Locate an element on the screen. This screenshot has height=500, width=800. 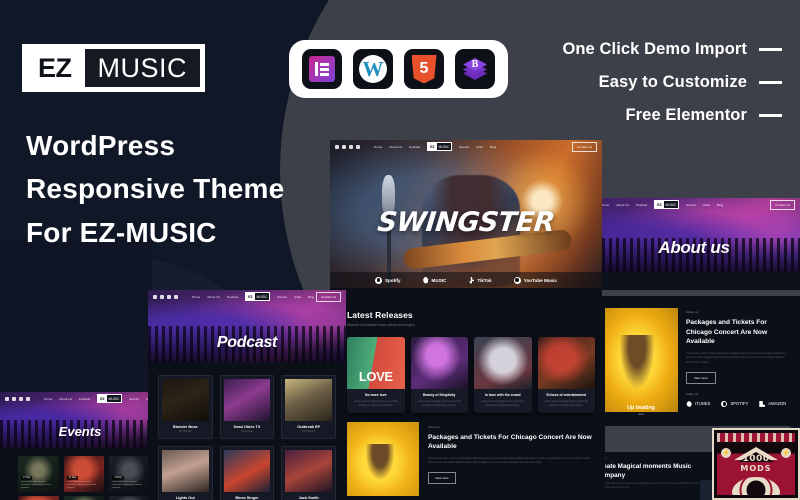
feature-label: Free Elementor is located at coordinates (686, 115).